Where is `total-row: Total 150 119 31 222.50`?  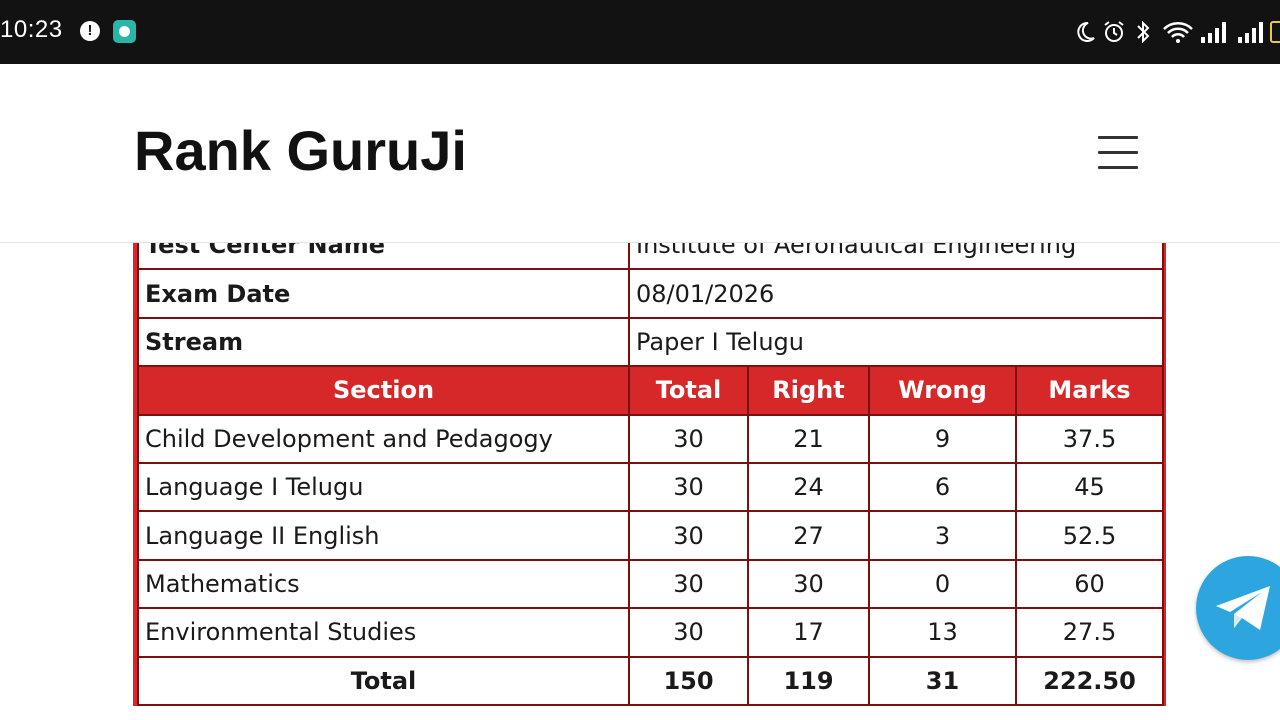 total-row: Total 150 119 31 222.50 is located at coordinates (650, 680).